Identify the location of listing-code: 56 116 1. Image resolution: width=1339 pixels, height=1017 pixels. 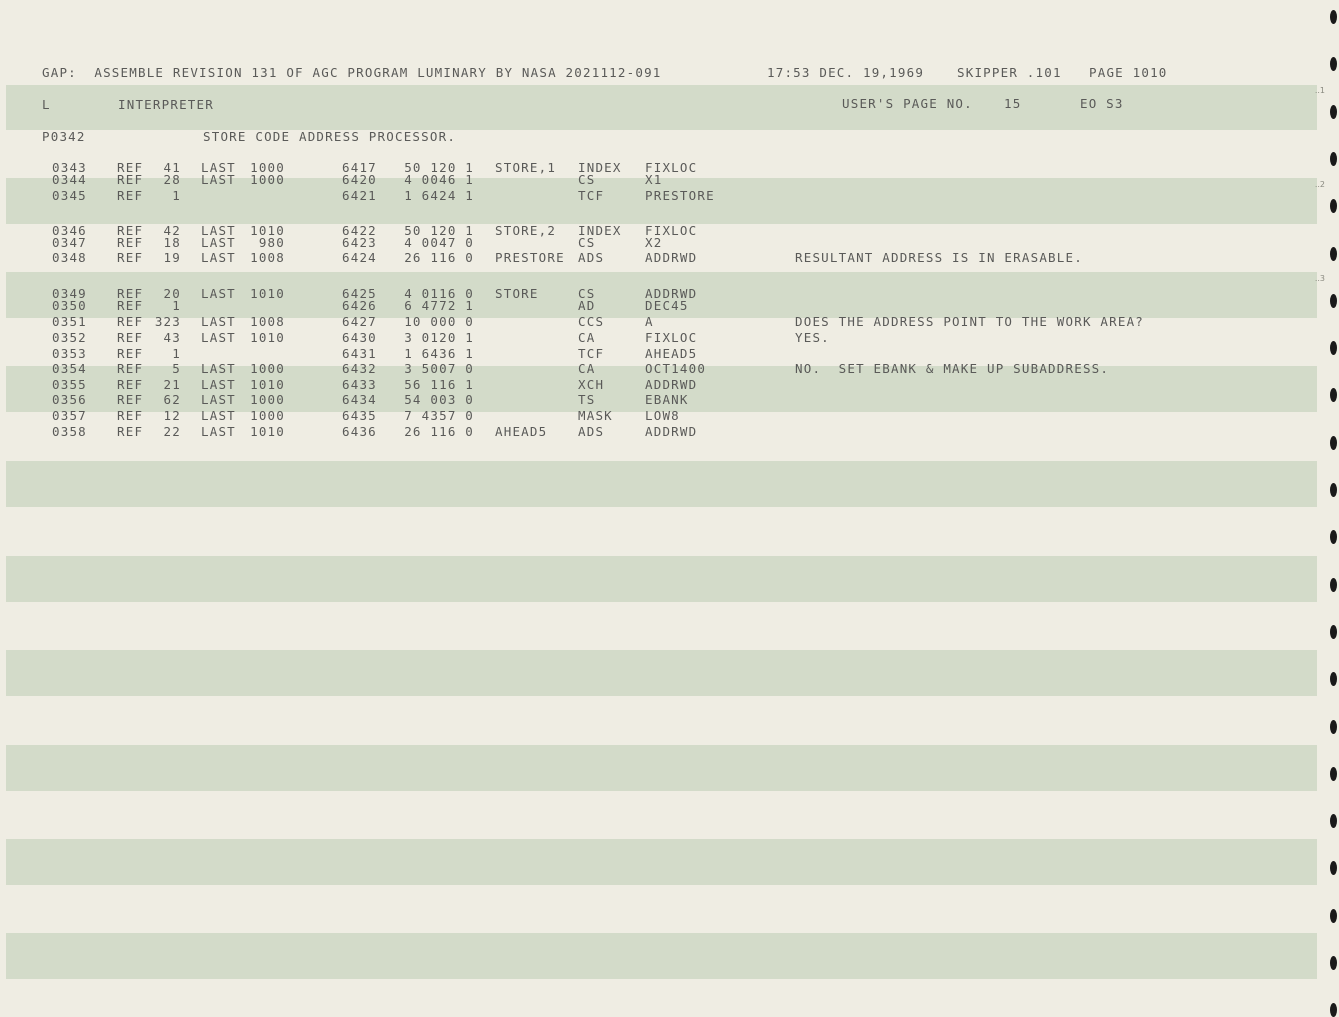
(439, 384).